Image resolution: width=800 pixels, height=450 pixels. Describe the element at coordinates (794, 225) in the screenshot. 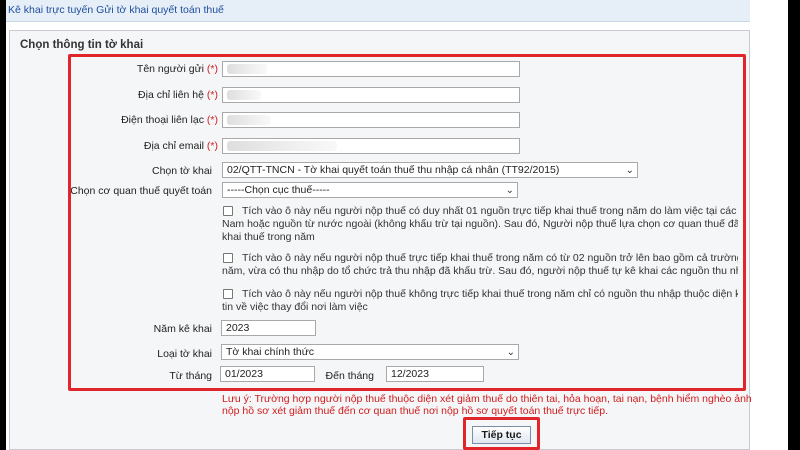

I see `right-black-border` at that location.